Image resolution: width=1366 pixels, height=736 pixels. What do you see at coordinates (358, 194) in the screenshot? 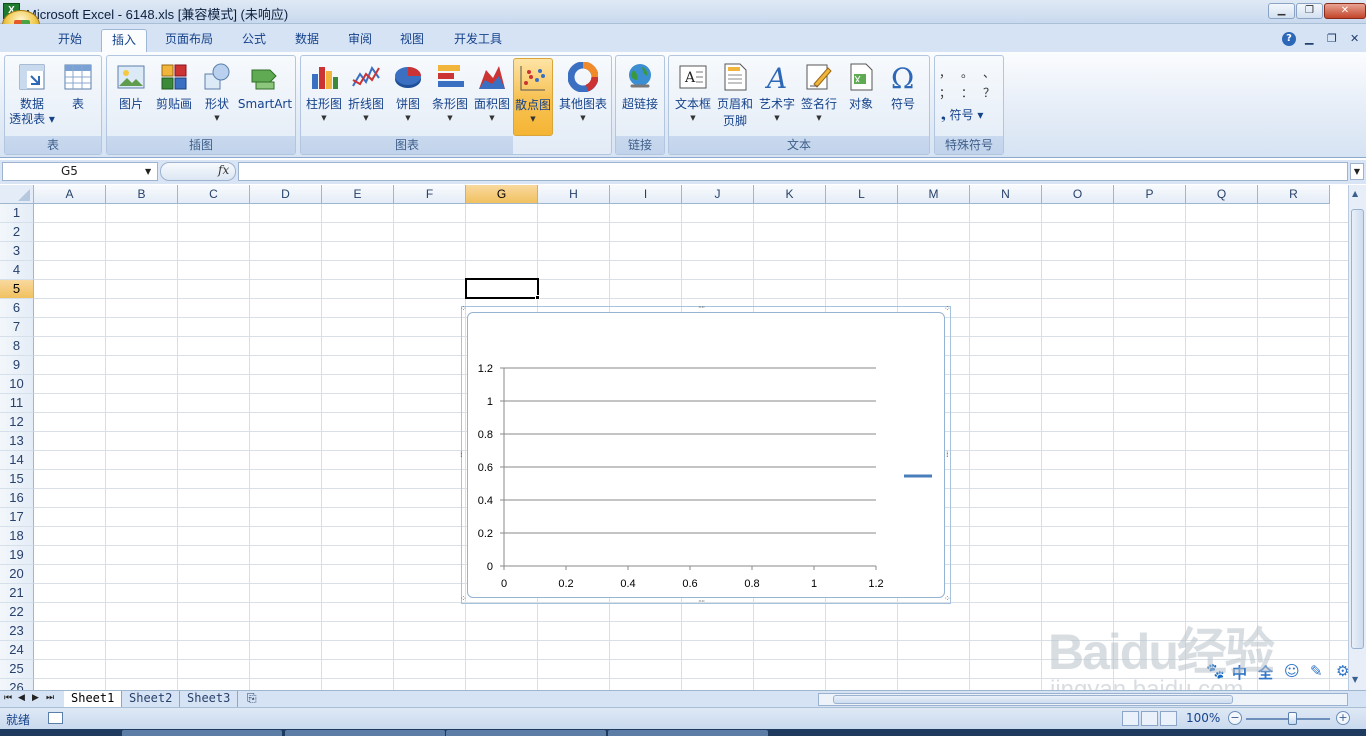
I see `column-header: E` at bounding box center [358, 194].